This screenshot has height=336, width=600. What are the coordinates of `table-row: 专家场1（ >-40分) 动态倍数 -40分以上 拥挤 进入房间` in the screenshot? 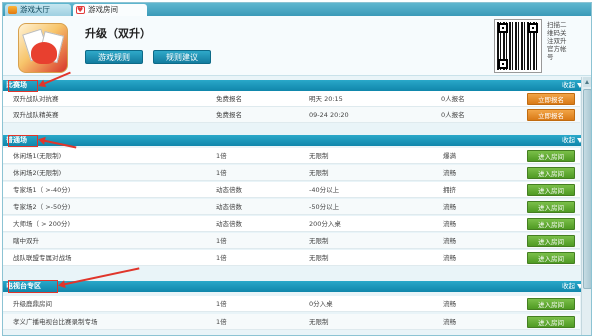 It's located at (291, 190).